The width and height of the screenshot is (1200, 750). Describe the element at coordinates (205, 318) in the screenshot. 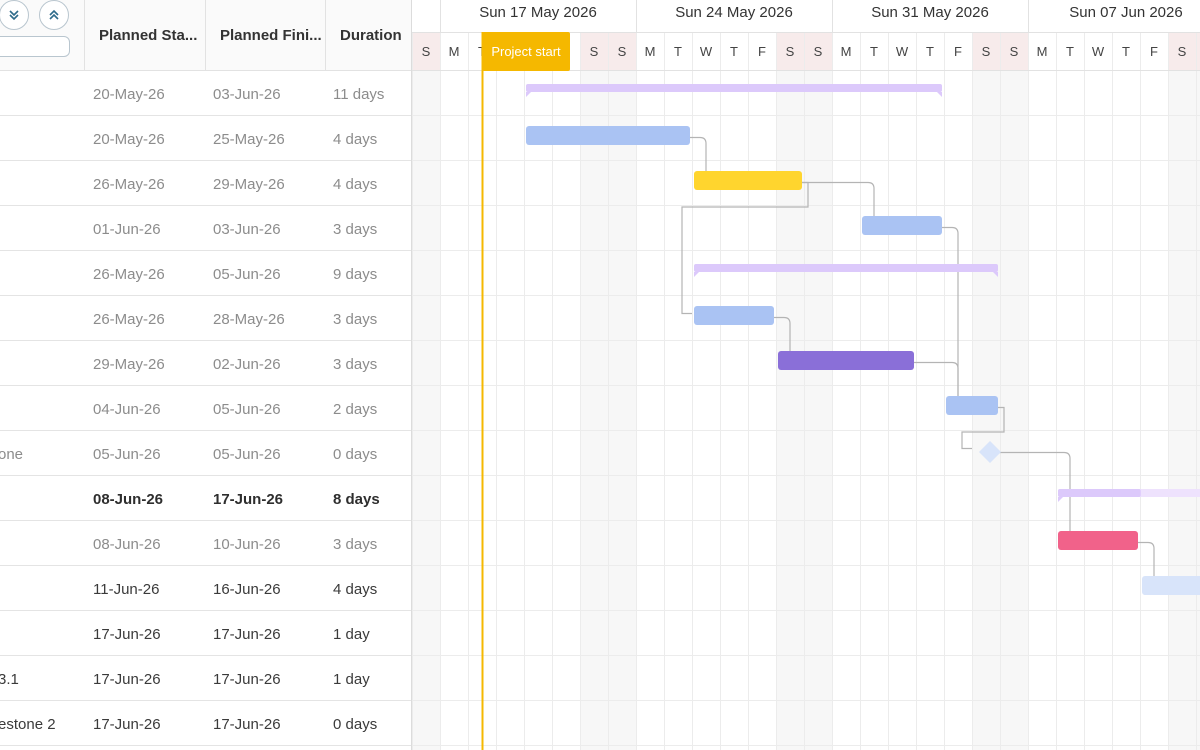

I see `table-row: 26-May-26 28-May-26 3 days` at that location.